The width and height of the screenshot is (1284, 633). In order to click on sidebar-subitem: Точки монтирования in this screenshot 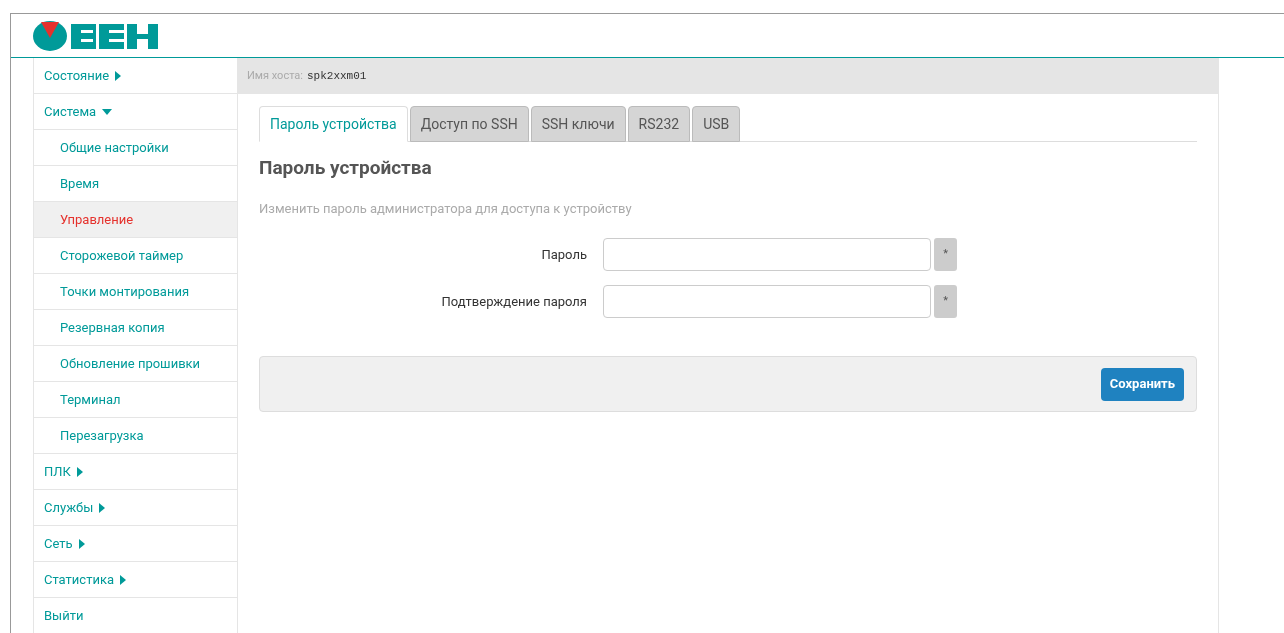, I will do `click(135, 292)`.